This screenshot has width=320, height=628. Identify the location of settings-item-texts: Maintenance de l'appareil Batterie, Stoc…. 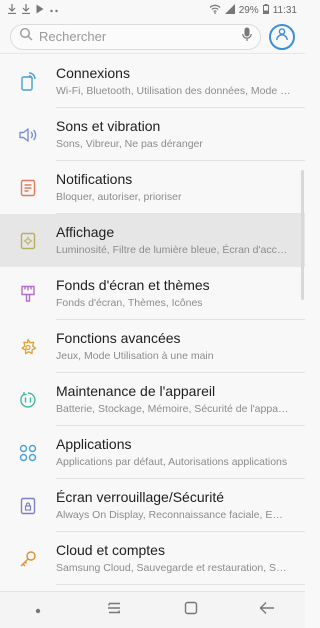
(180, 399).